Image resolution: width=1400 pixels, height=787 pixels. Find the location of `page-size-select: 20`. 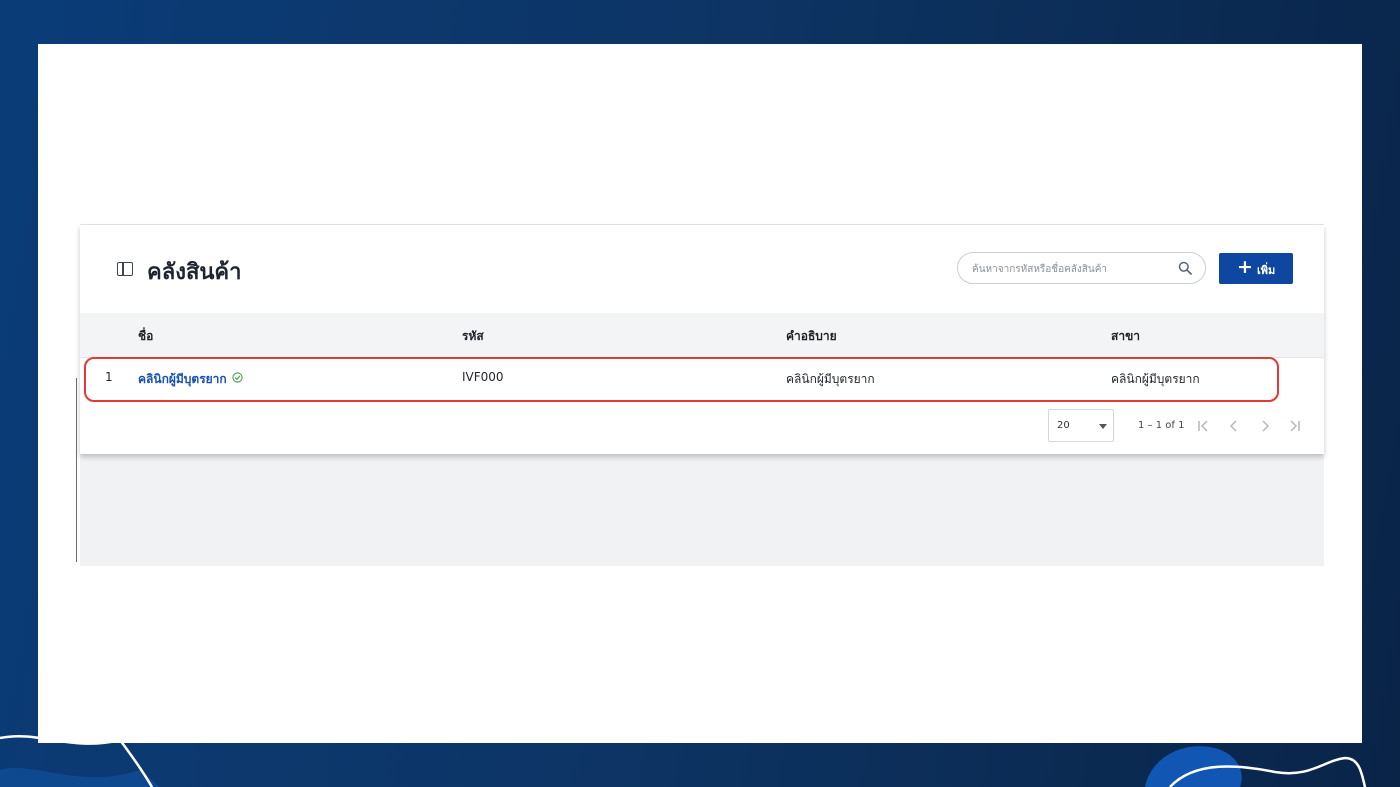

page-size-select: 20 is located at coordinates (1081, 425).